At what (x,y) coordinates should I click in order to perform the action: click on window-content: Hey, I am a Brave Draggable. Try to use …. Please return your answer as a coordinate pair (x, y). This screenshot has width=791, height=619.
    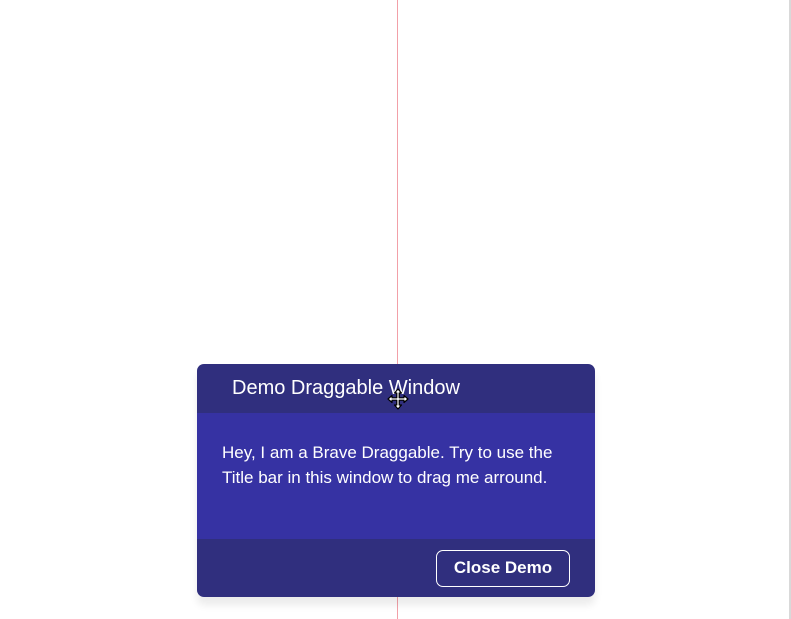
    Looking at the image, I should click on (396, 476).